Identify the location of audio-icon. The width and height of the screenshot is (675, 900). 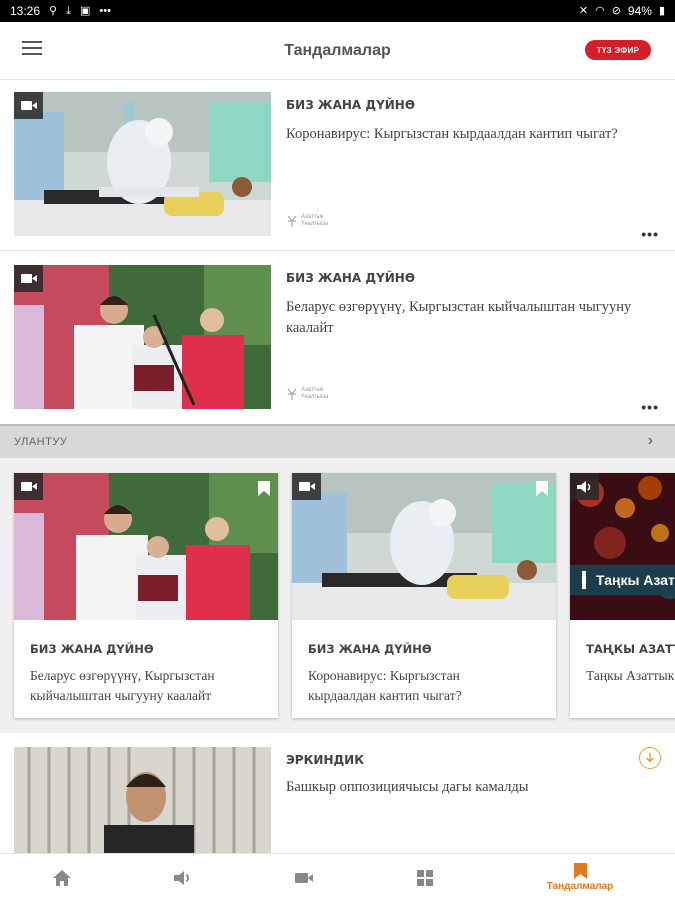
(181, 877).